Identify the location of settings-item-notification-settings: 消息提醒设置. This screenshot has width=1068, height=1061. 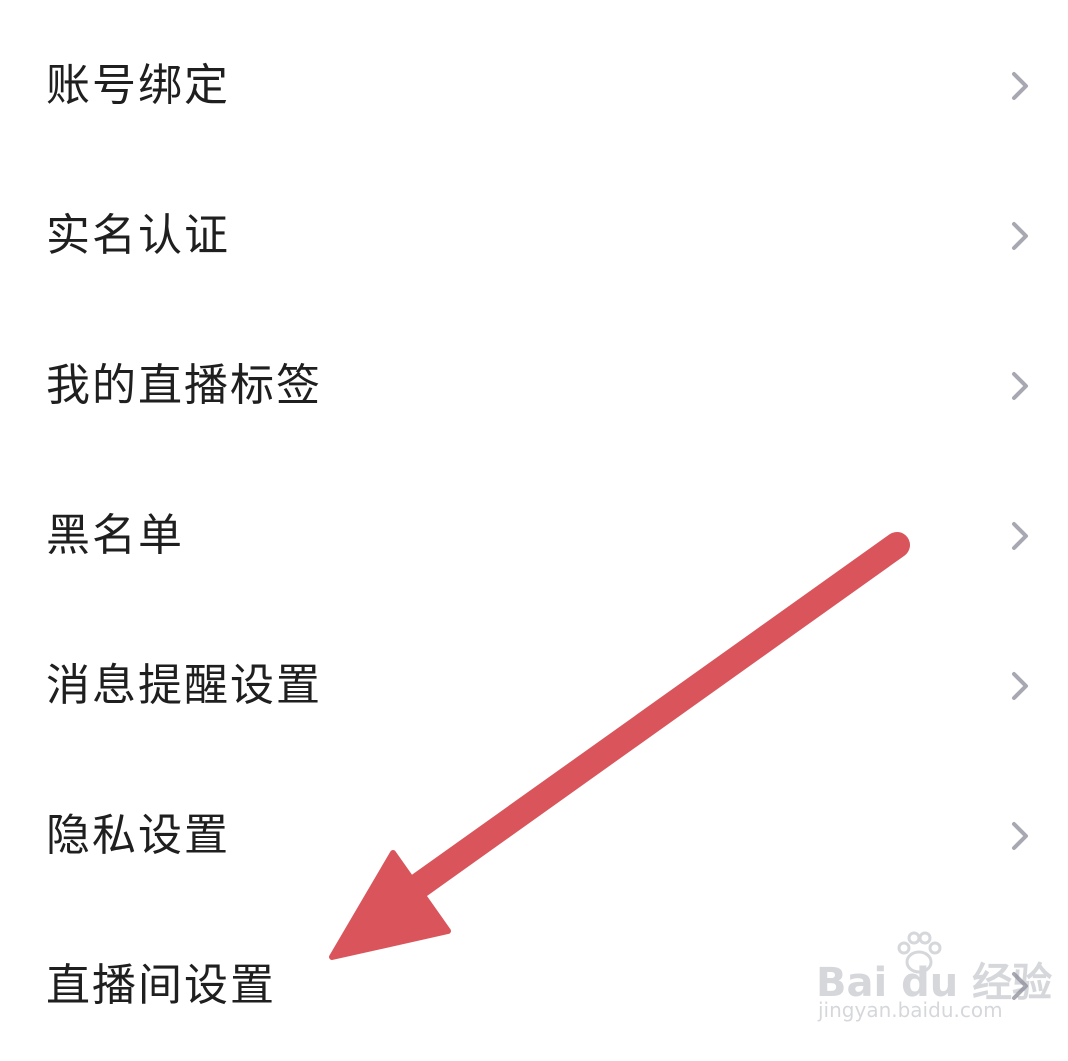
(534, 686).